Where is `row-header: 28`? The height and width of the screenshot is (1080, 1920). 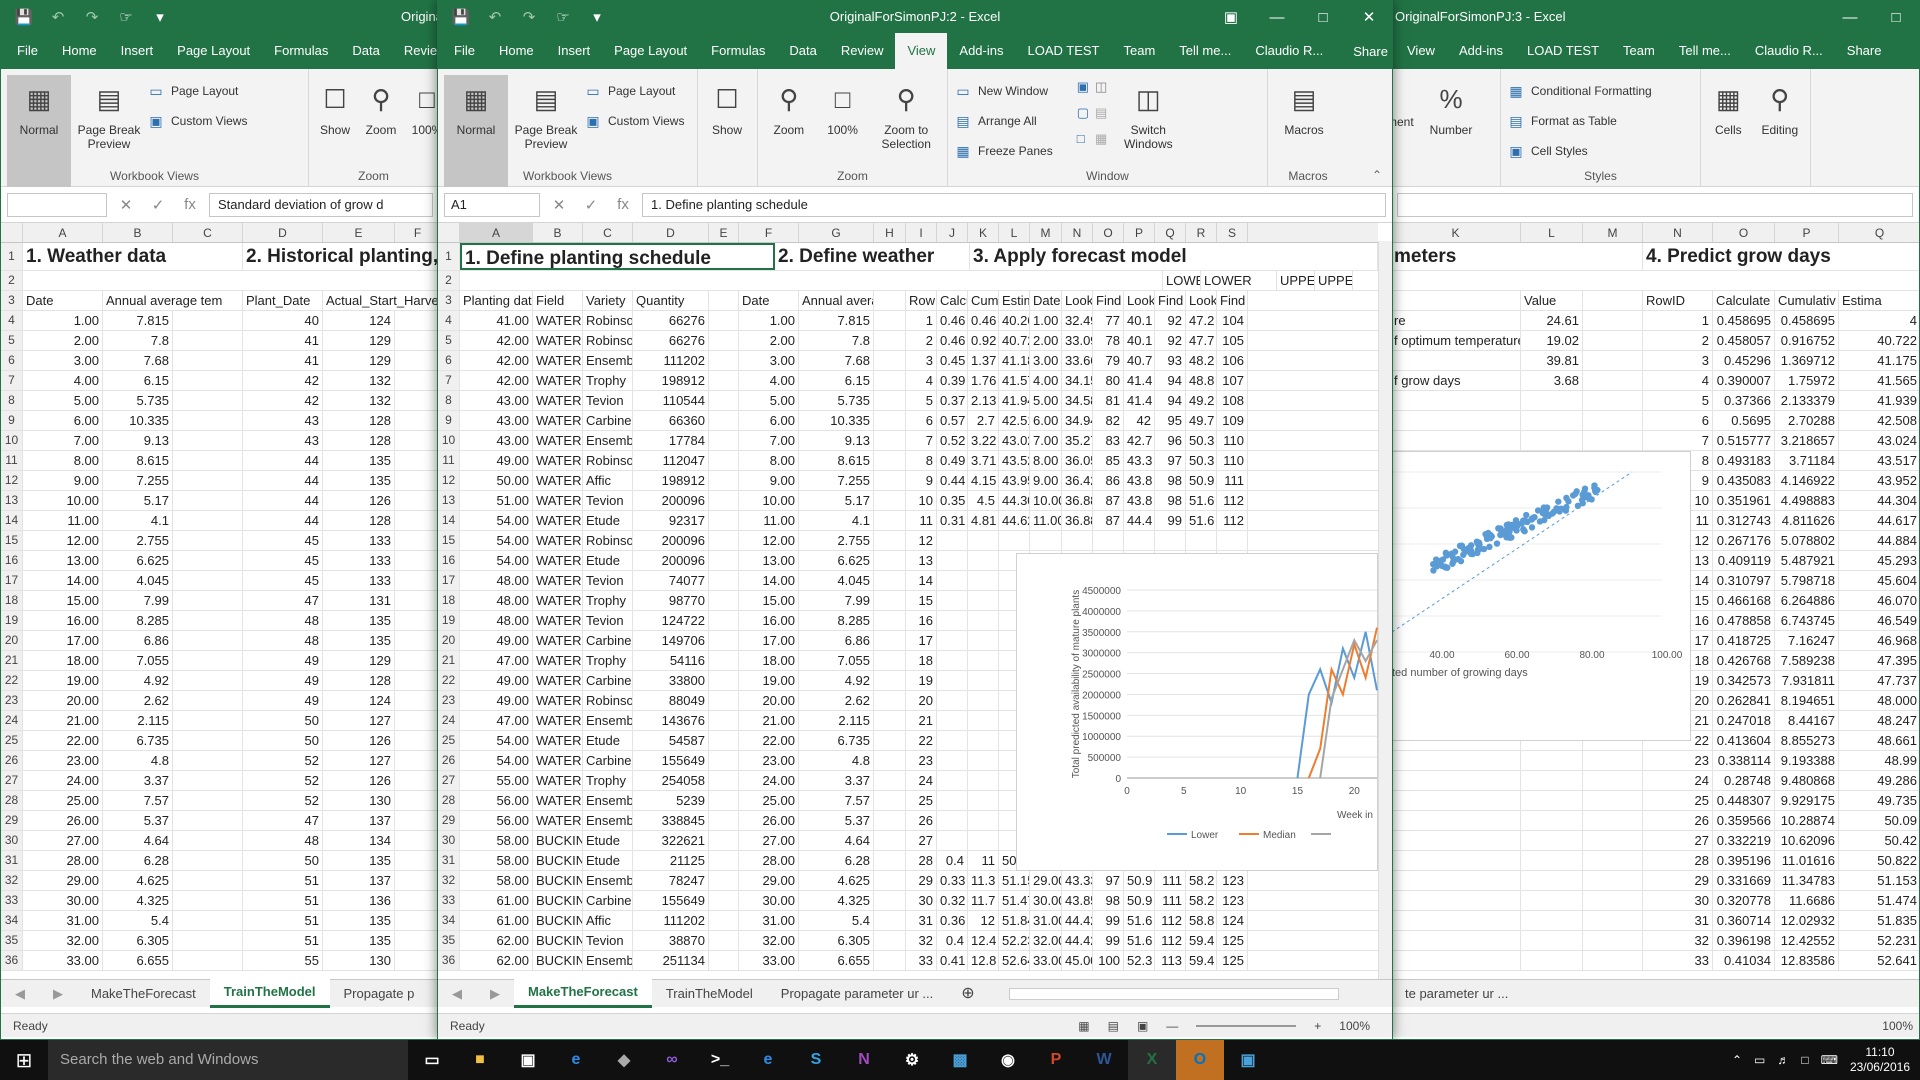 row-header: 28 is located at coordinates (12, 800).